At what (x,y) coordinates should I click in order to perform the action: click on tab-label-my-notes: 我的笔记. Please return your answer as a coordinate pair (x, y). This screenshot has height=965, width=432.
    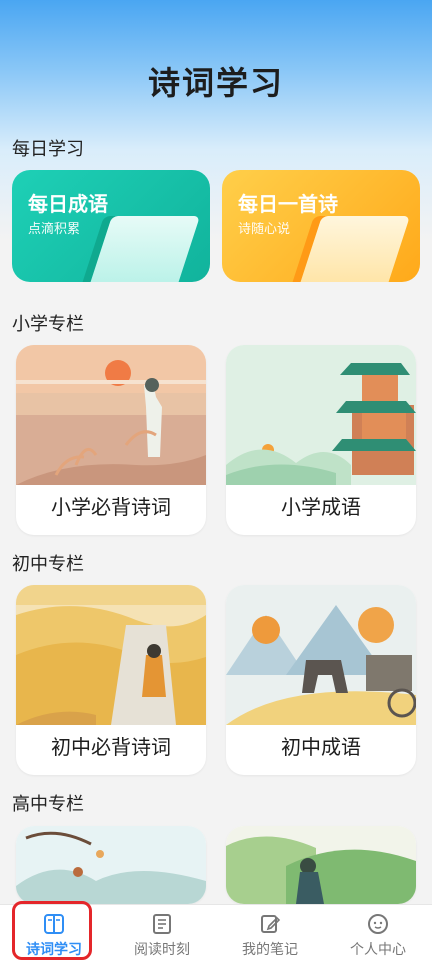
    Looking at the image, I should click on (270, 949).